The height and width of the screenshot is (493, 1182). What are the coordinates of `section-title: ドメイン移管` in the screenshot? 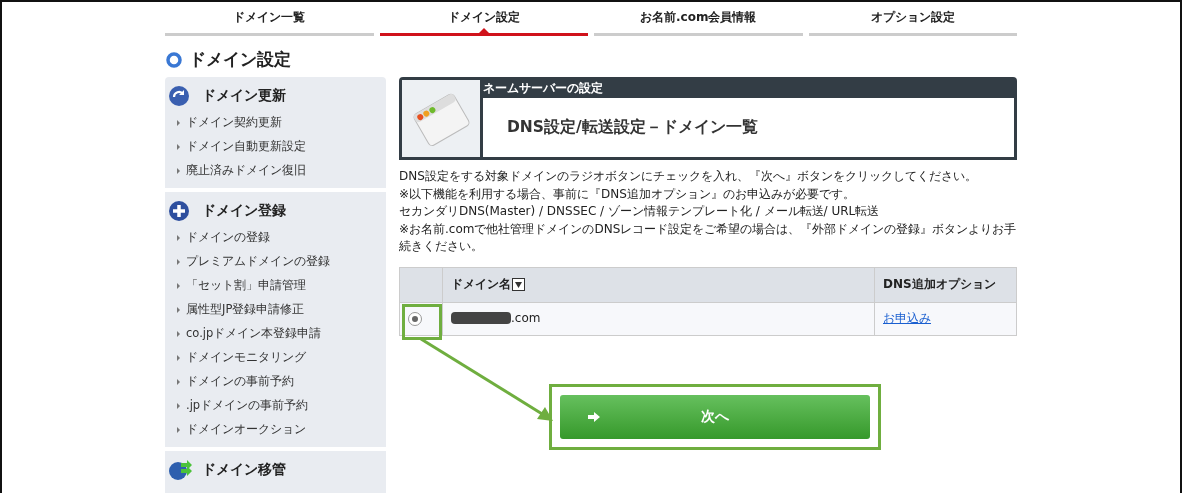 It's located at (244, 470).